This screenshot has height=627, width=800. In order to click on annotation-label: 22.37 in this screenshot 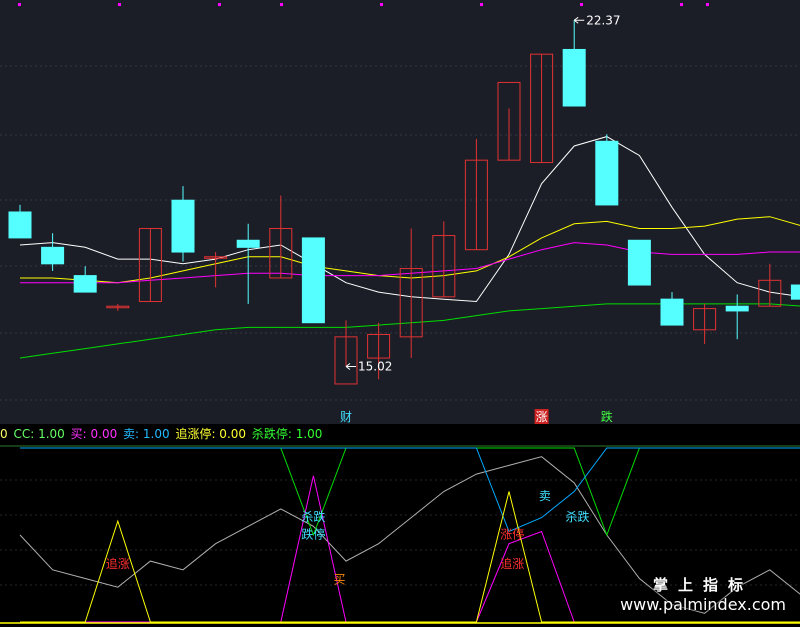, I will do `click(603, 20)`.